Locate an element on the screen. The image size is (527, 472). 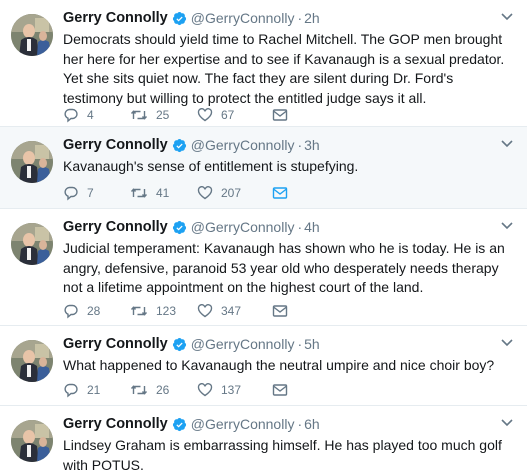
retweet-count: 41 is located at coordinates (163, 193).